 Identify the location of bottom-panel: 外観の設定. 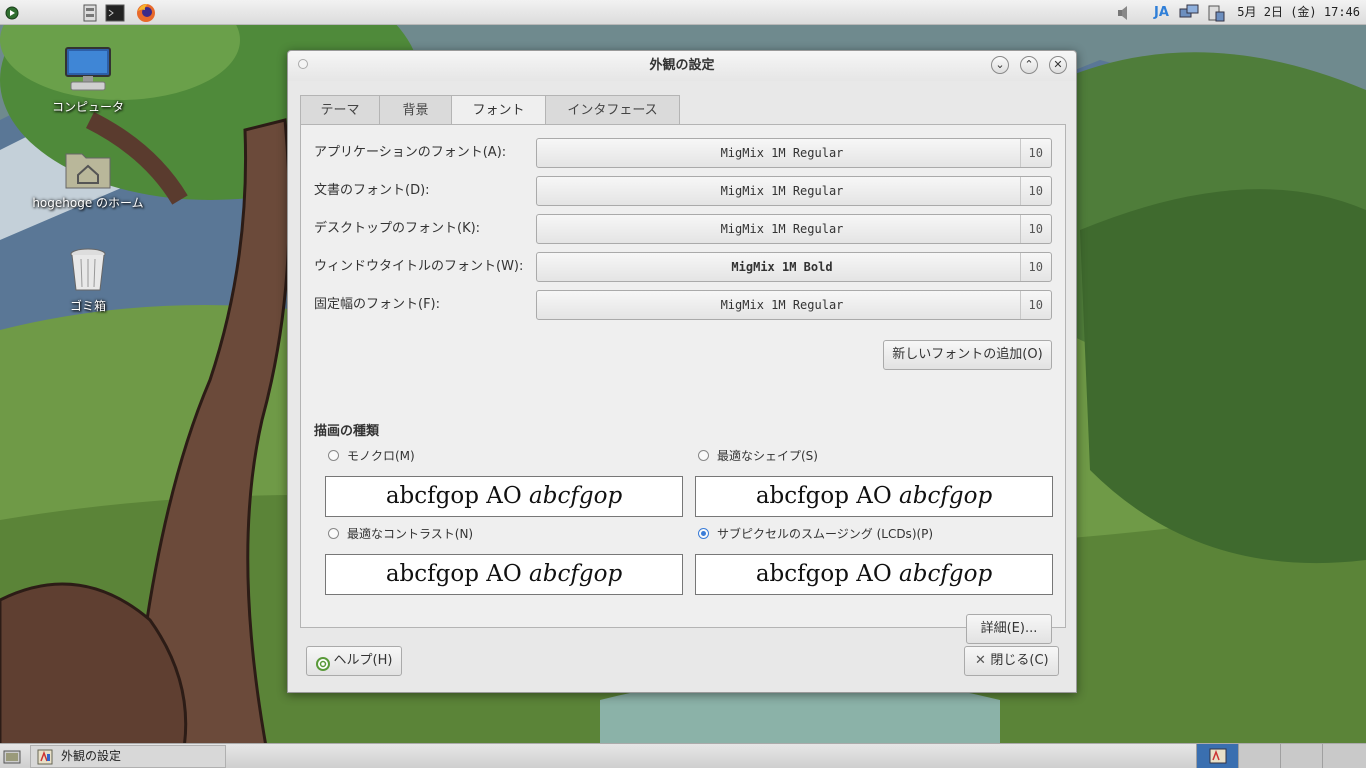
(683, 755).